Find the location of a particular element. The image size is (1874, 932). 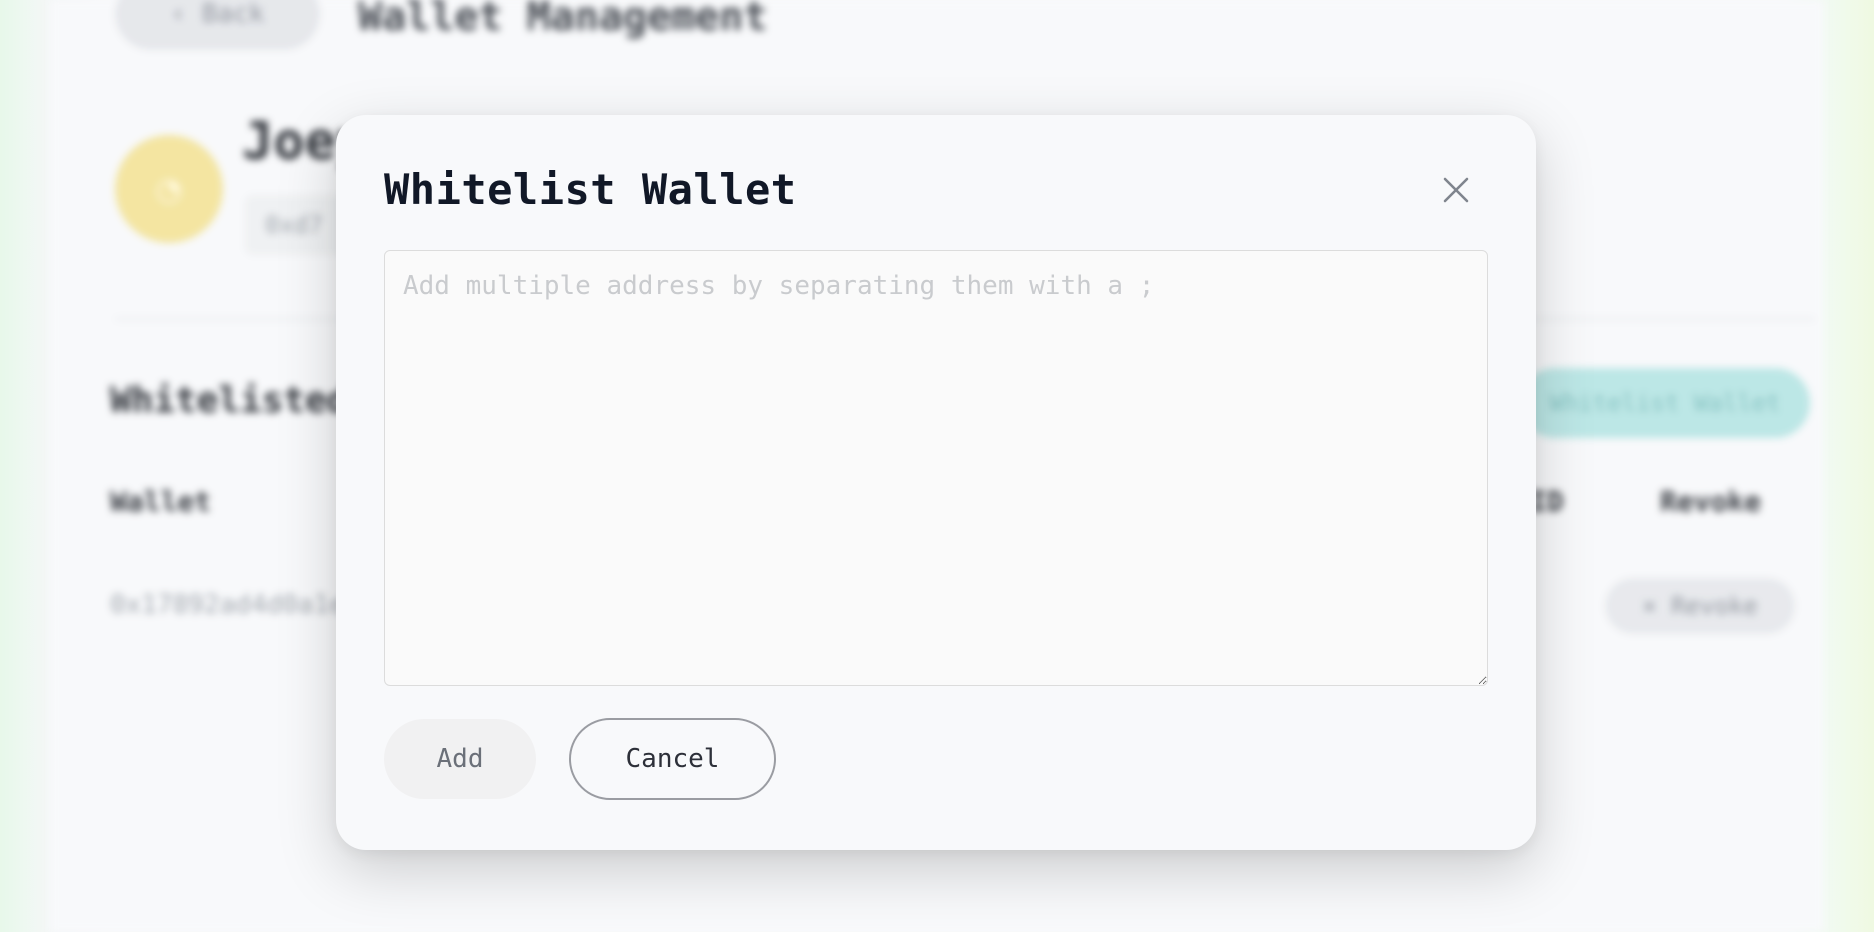

close-icon is located at coordinates (1456, 190).